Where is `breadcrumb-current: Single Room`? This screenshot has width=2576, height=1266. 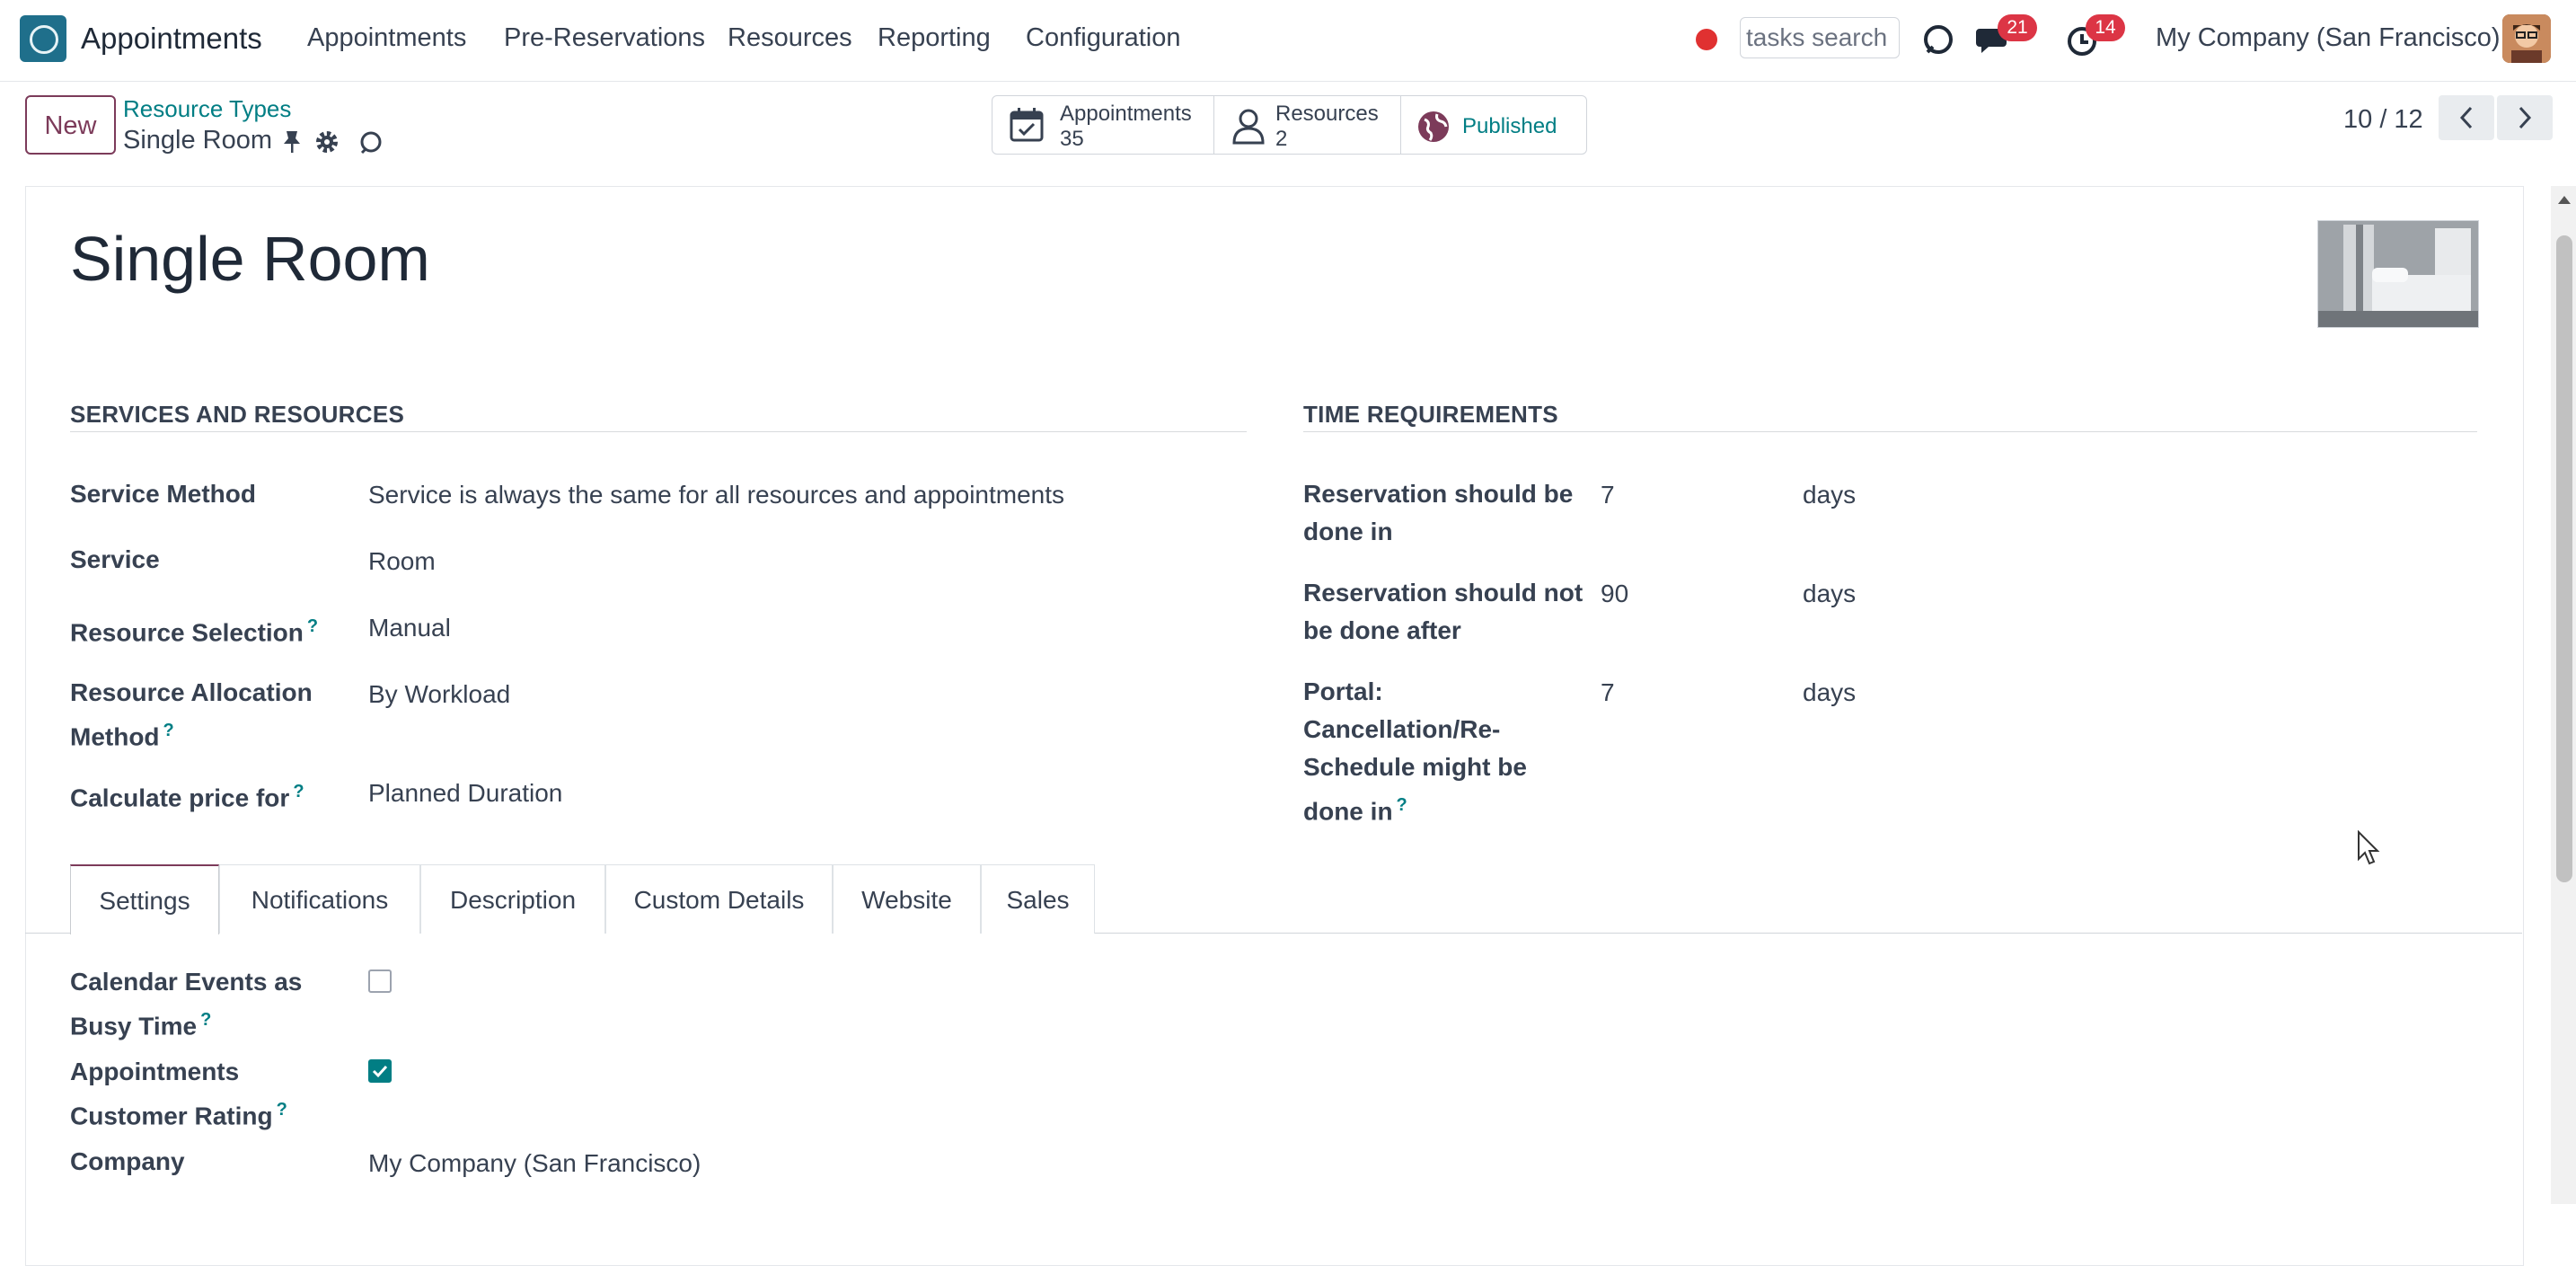 breadcrumb-current: Single Room is located at coordinates (198, 140).